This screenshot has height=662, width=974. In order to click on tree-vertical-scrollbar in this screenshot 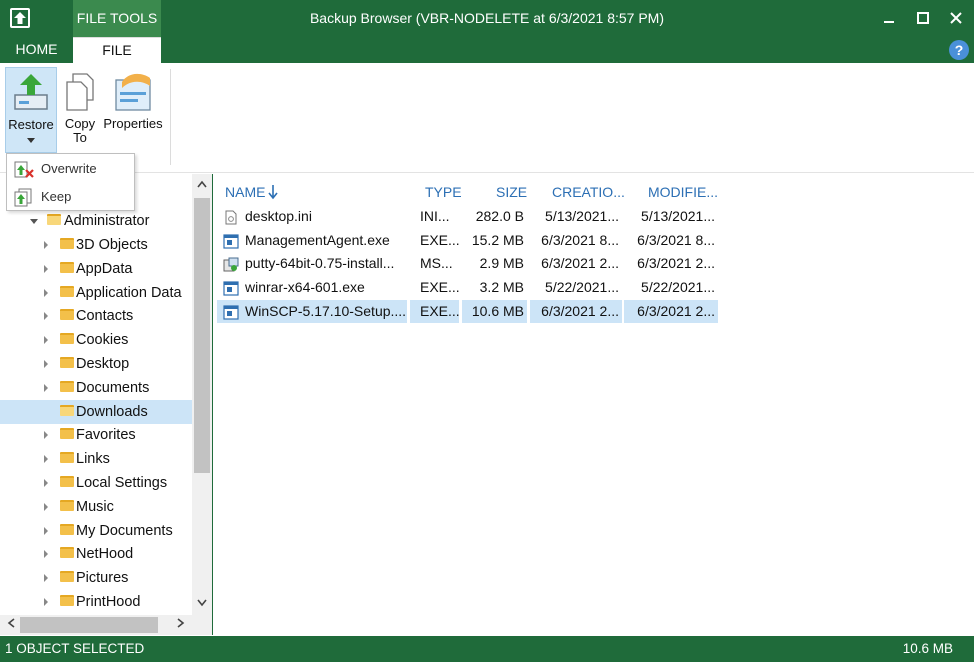, I will do `click(202, 394)`.